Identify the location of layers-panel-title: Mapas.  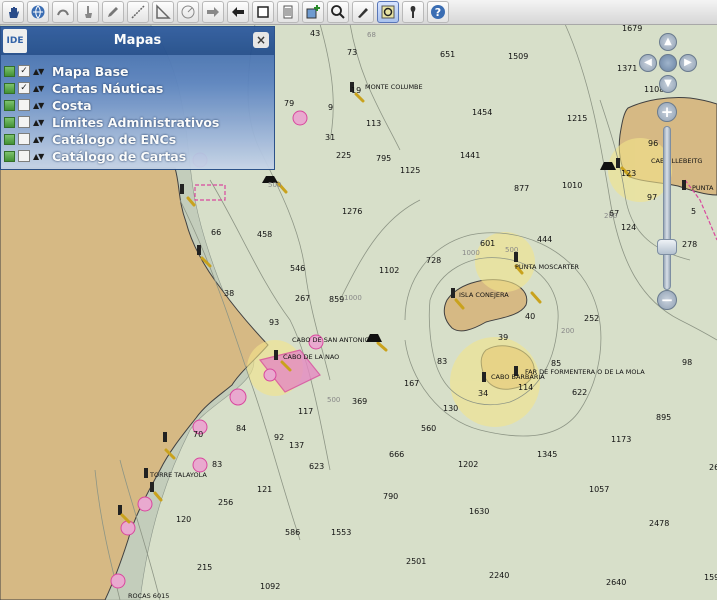
(137, 40).